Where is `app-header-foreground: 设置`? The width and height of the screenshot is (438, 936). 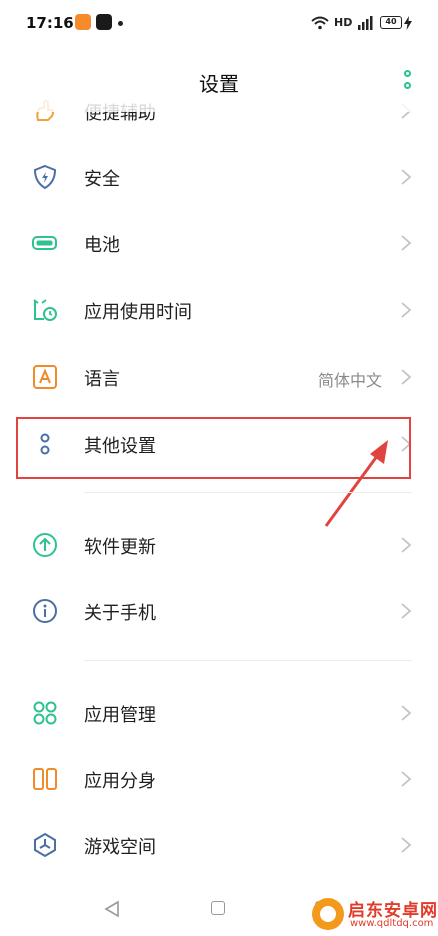
app-header-foreground: 设置 is located at coordinates (219, 80).